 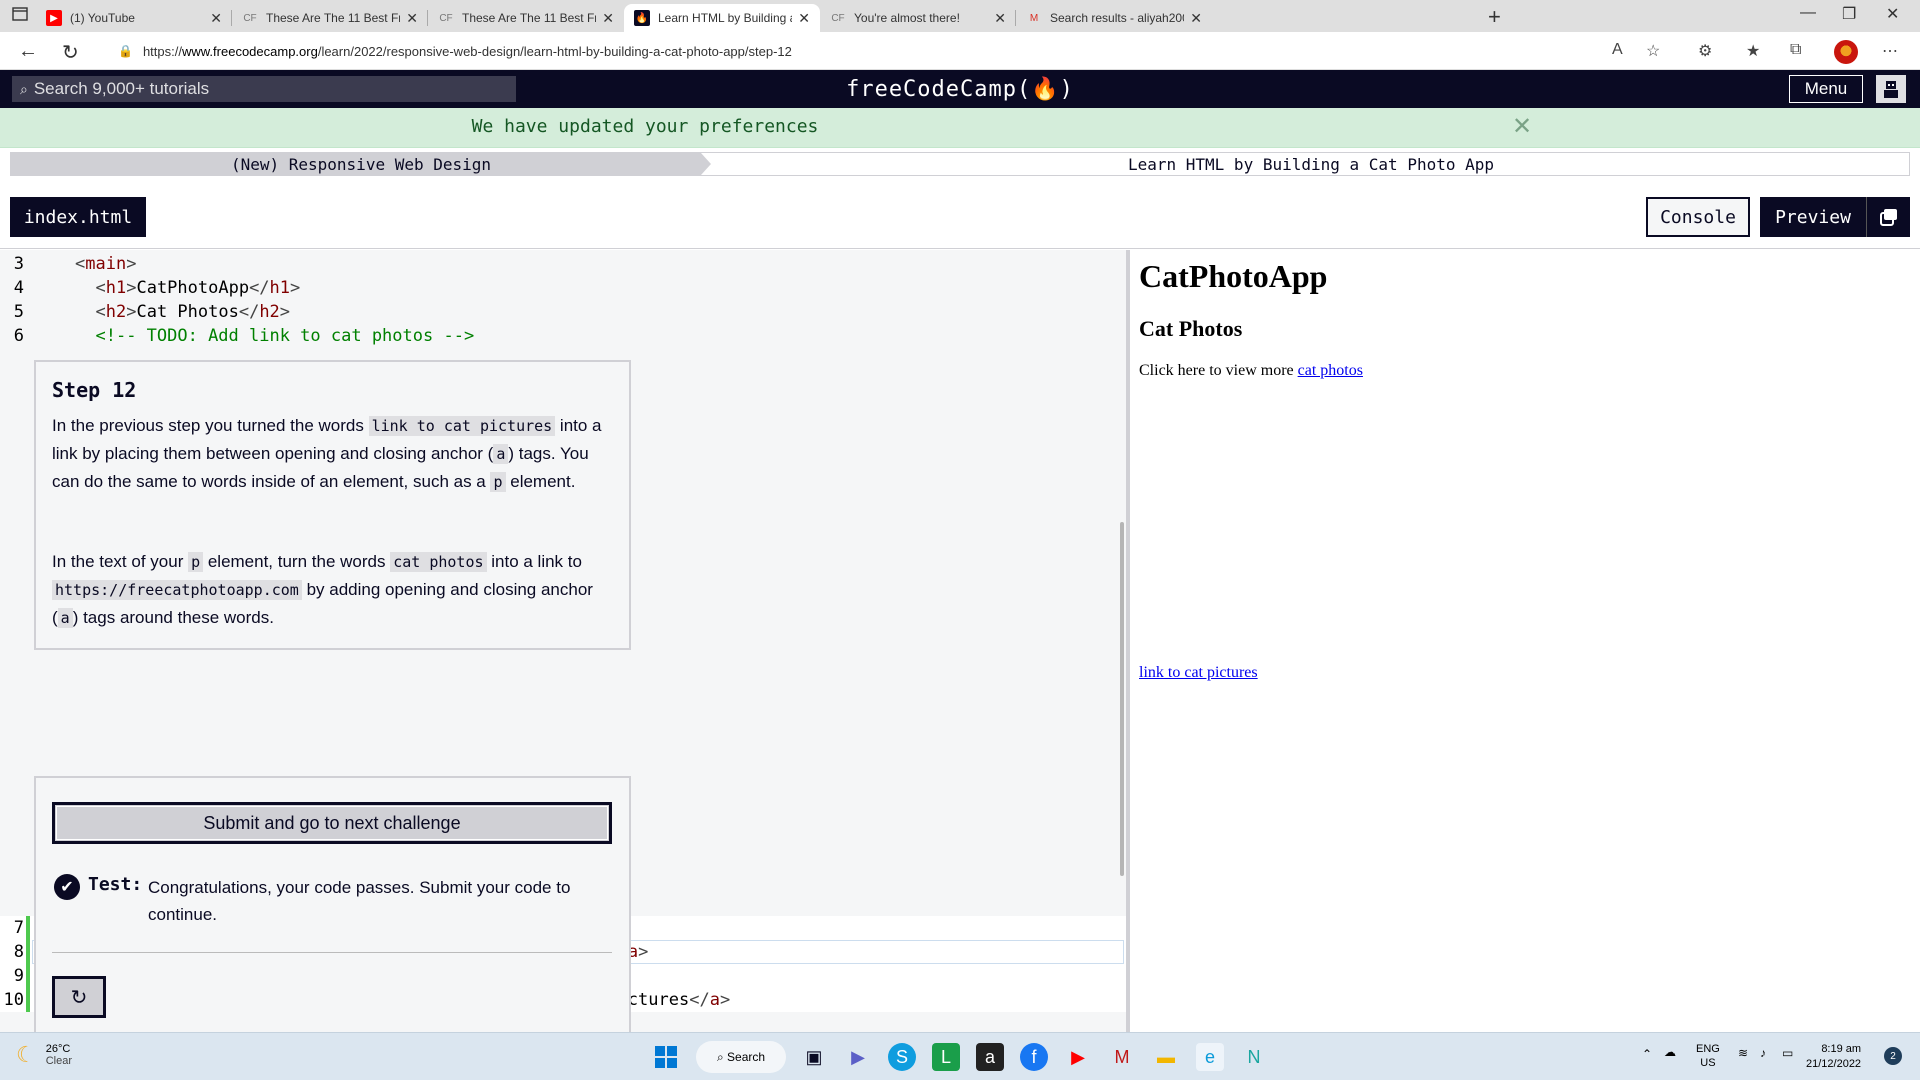 What do you see at coordinates (18, 952) in the screenshot?
I see `line-number: 8` at bounding box center [18, 952].